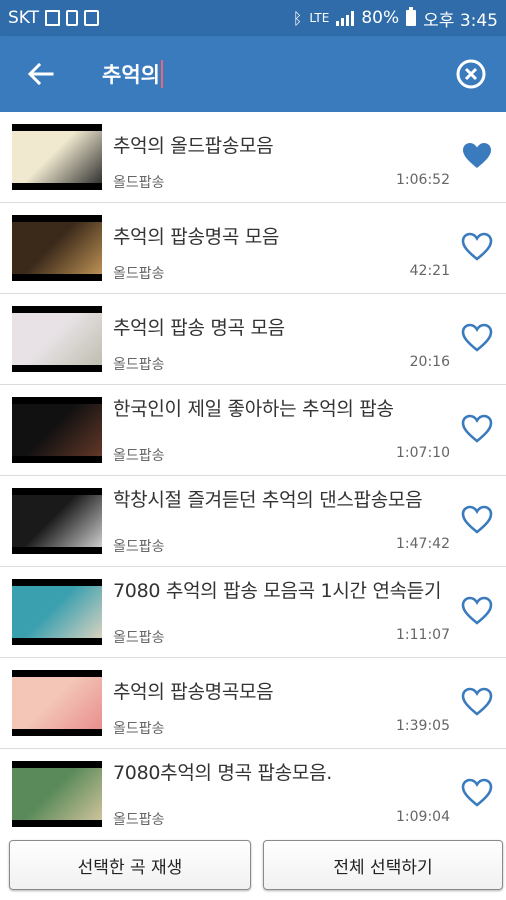  I want to click on file-notification-icon, so click(72, 18).